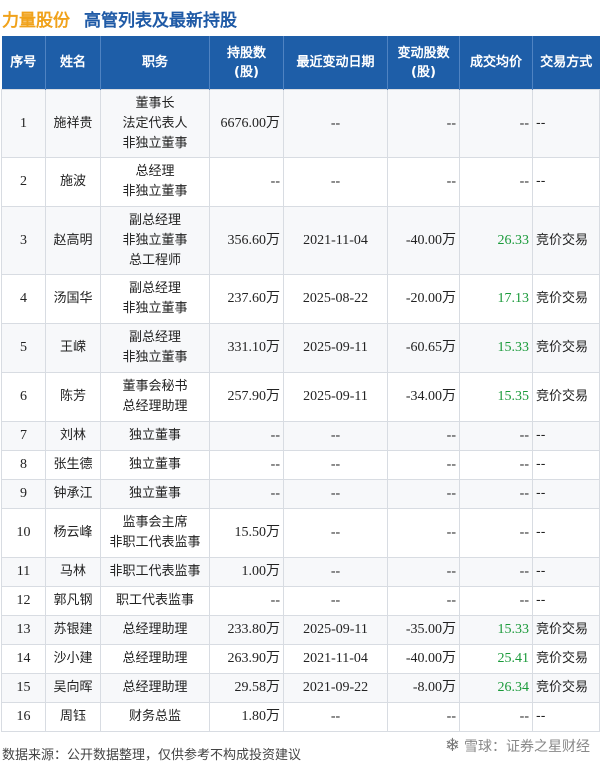  Describe the element at coordinates (23, 465) in the screenshot. I see `row-number: 8` at that location.